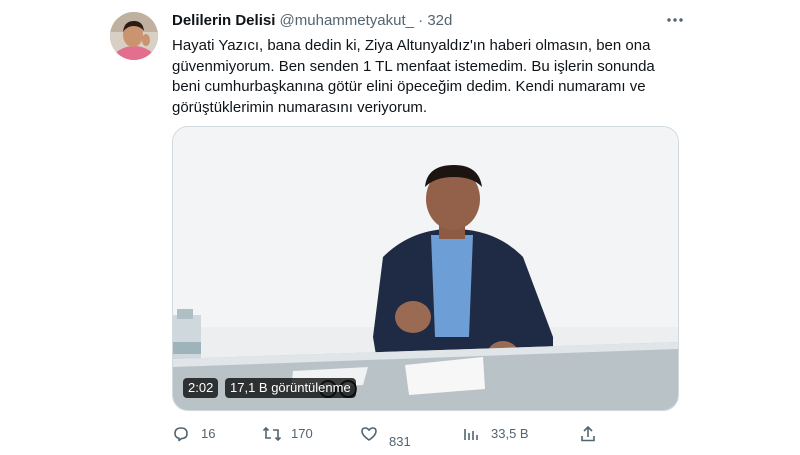 Image resolution: width=800 pixels, height=455 pixels. I want to click on views-chart-icon, so click(471, 434).